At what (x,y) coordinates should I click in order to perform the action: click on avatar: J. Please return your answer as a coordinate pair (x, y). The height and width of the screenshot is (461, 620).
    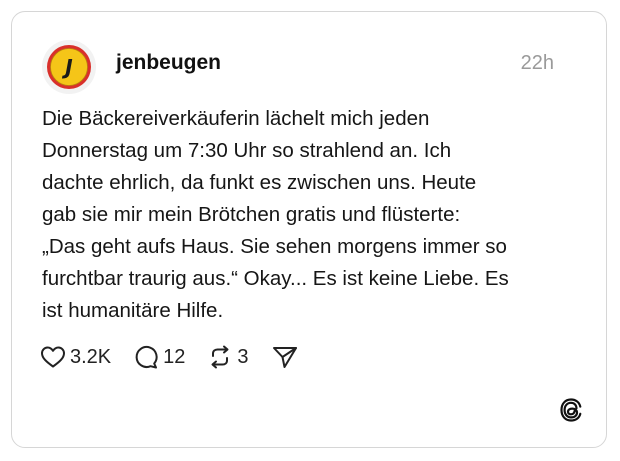
    Looking at the image, I should click on (69, 67).